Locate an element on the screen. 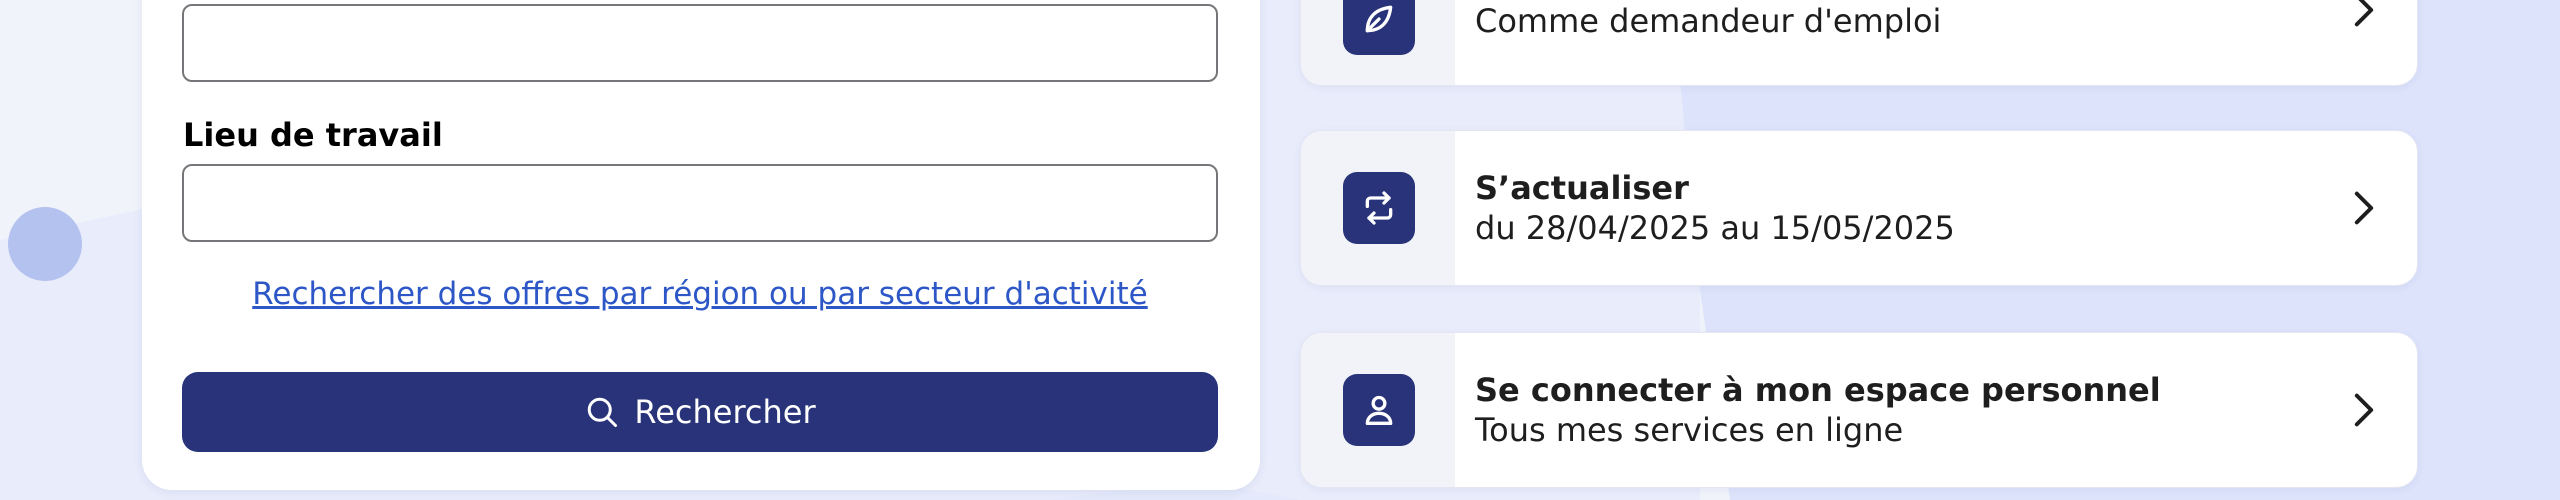 Image resolution: width=2560 pixels, height=500 pixels. location-label: Lieu de travail is located at coordinates (313, 135).